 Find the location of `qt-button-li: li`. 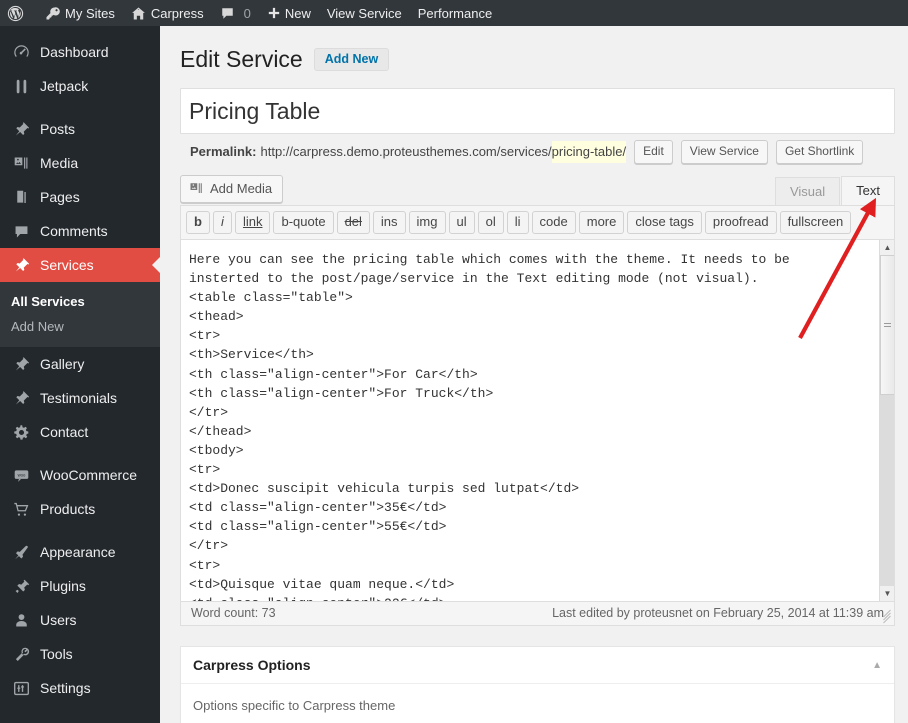

qt-button-li: li is located at coordinates (517, 222).